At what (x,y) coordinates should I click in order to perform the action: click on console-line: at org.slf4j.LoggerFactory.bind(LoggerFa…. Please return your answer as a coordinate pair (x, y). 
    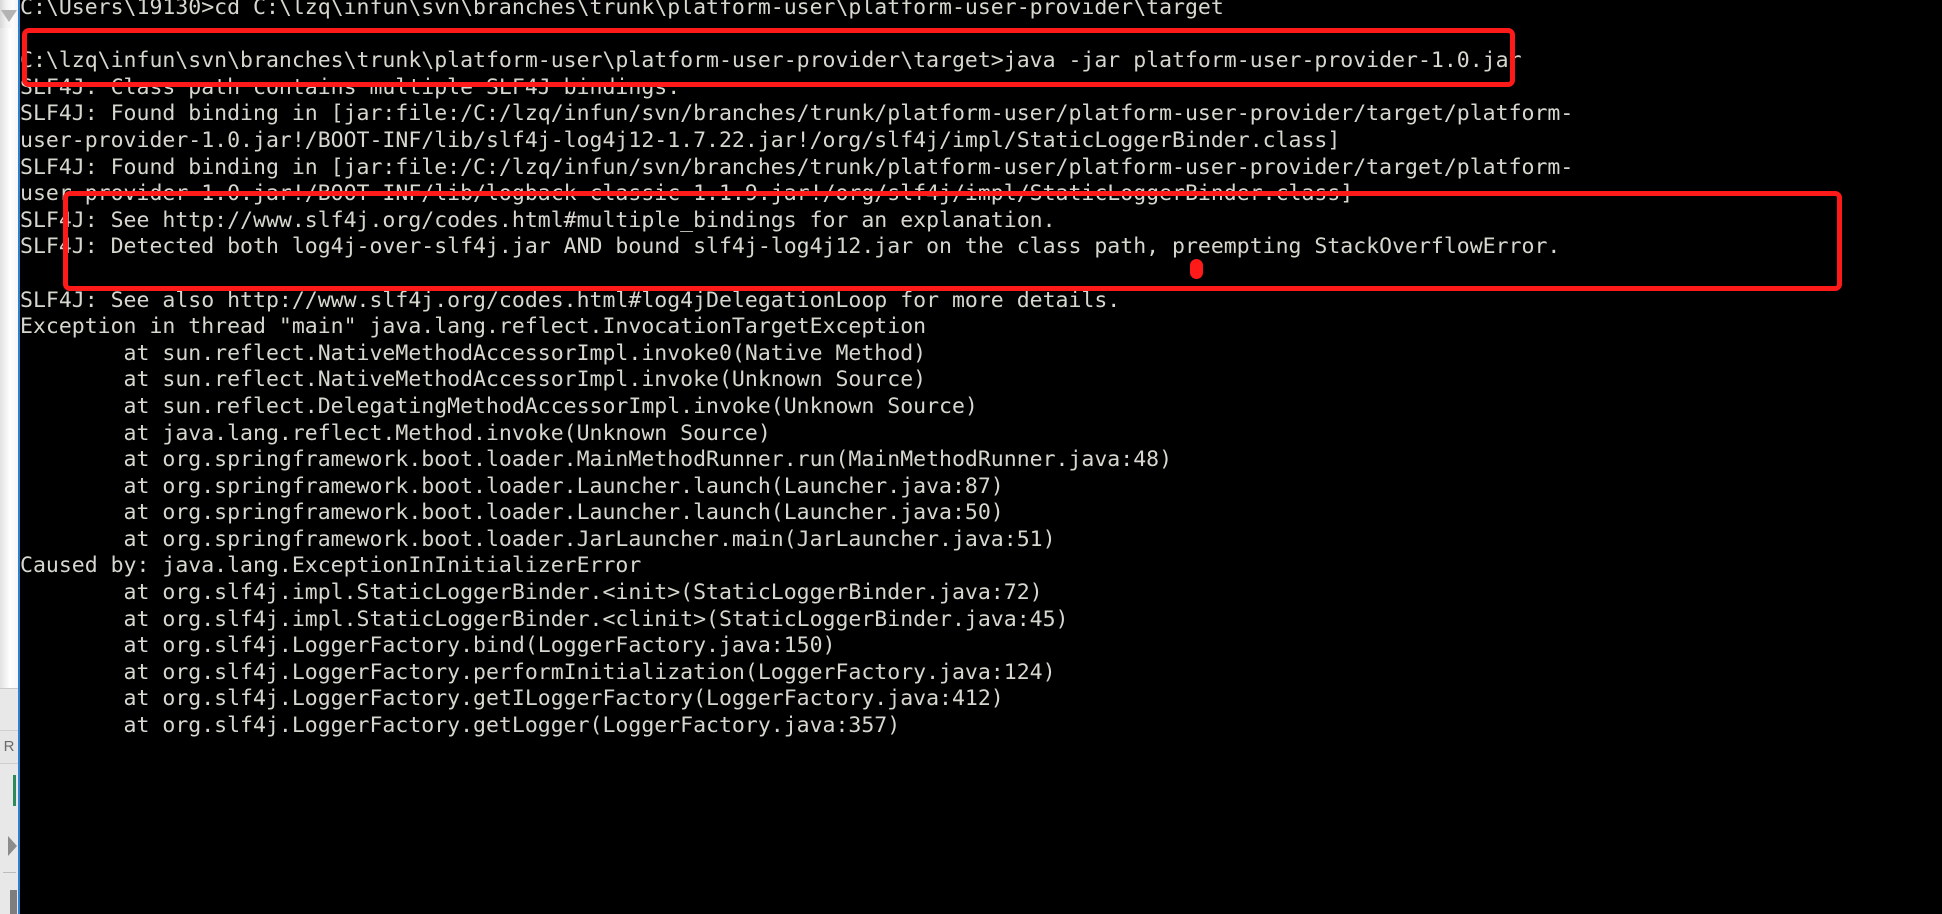
    Looking at the image, I should click on (428, 646).